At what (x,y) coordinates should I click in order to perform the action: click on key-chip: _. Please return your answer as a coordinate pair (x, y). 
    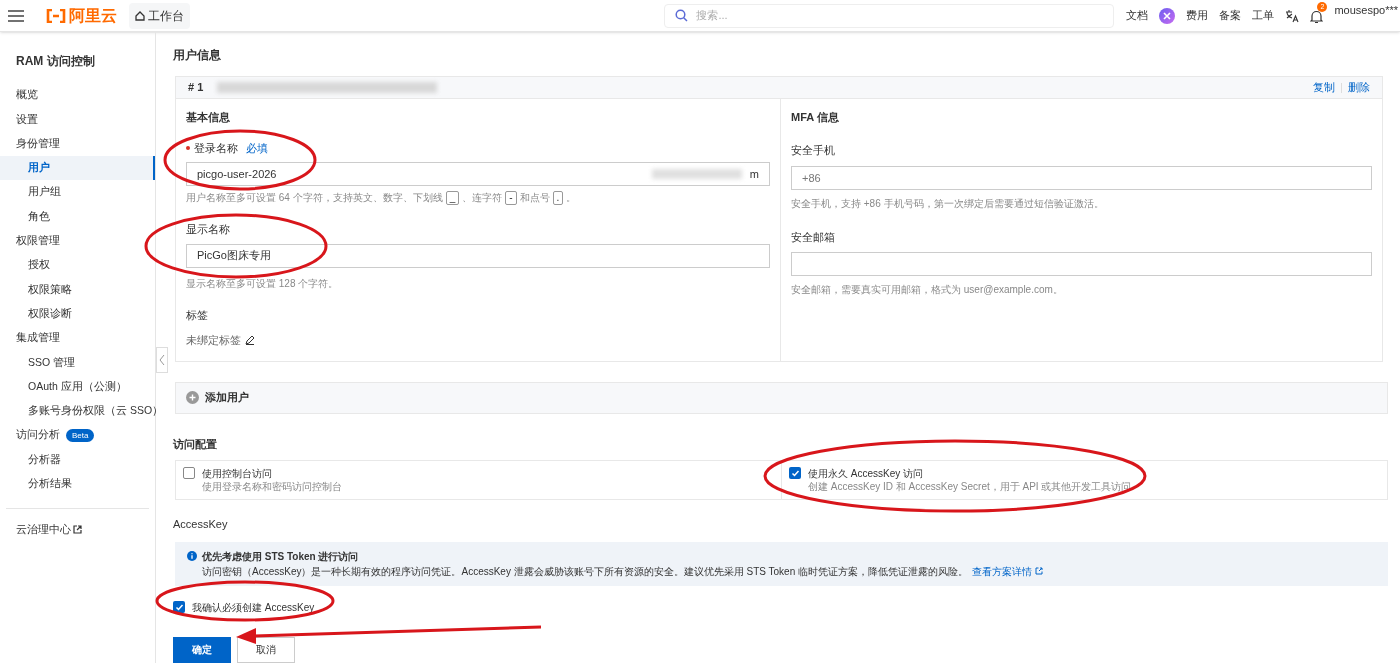
    Looking at the image, I should click on (452, 197).